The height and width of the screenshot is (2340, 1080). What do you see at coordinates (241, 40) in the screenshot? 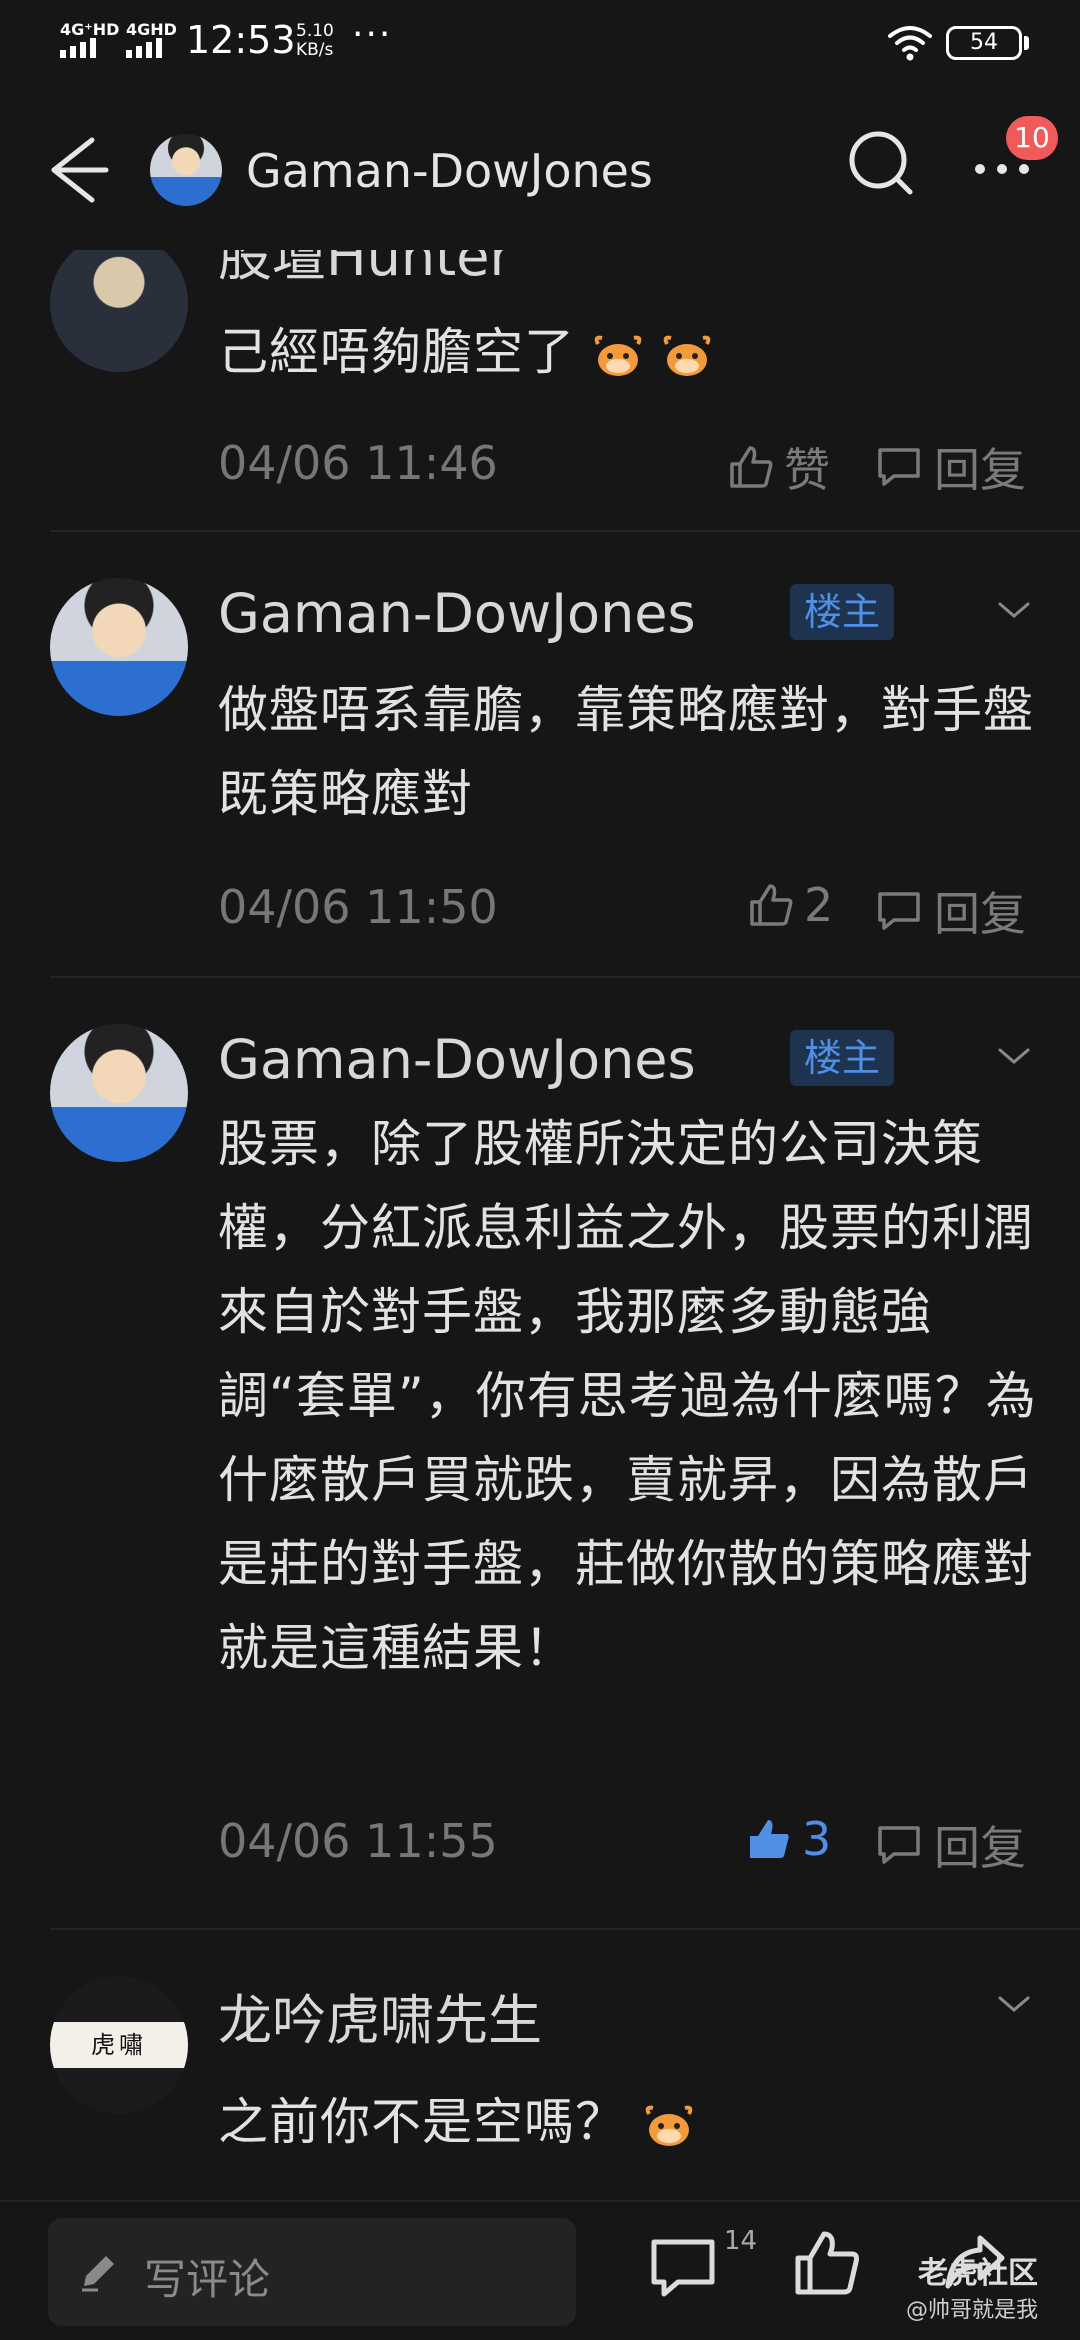
I see `clock: 12:53` at bounding box center [241, 40].